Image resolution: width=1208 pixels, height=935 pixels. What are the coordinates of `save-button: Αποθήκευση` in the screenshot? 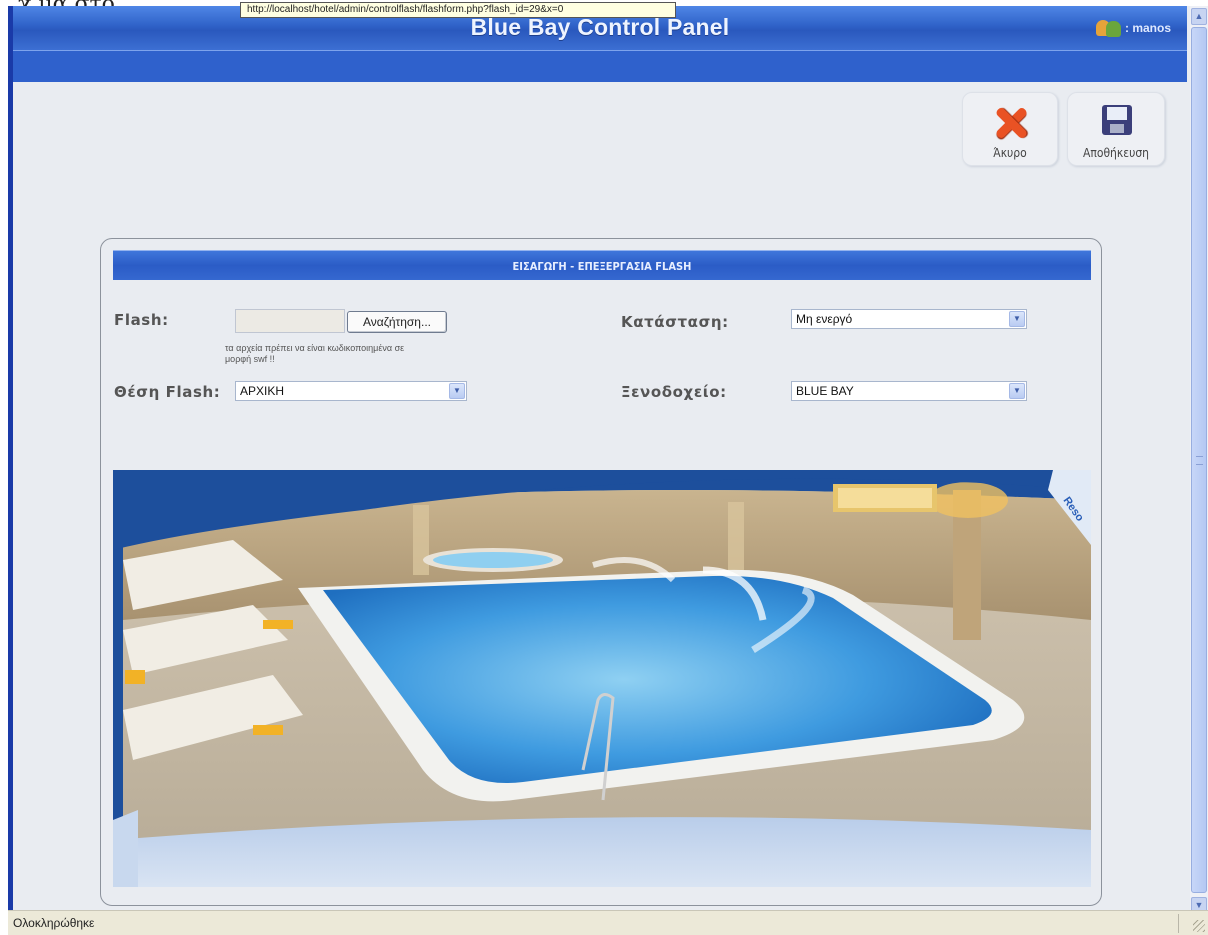 It's located at (1116, 129).